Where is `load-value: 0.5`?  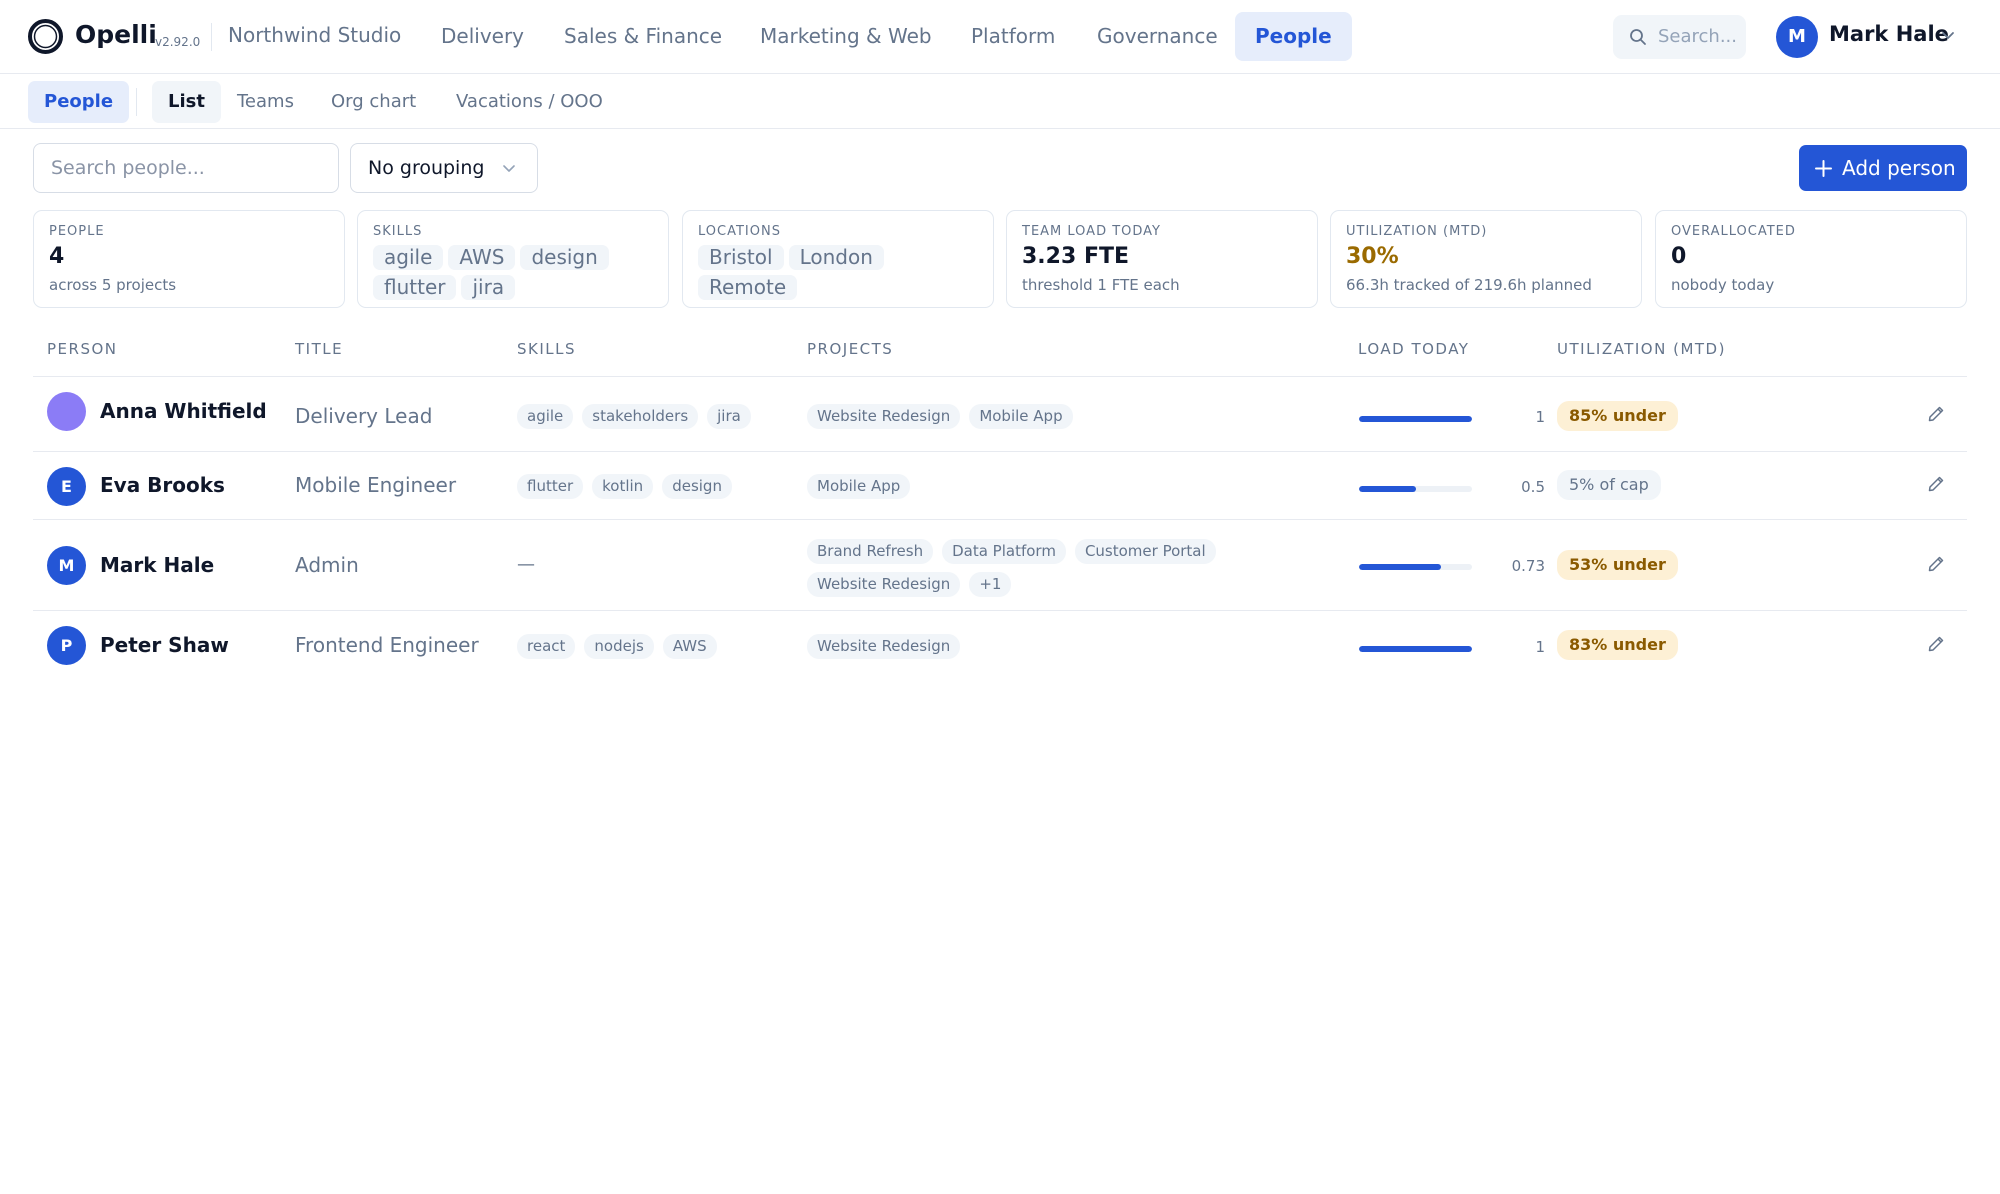 load-value: 0.5 is located at coordinates (1533, 487).